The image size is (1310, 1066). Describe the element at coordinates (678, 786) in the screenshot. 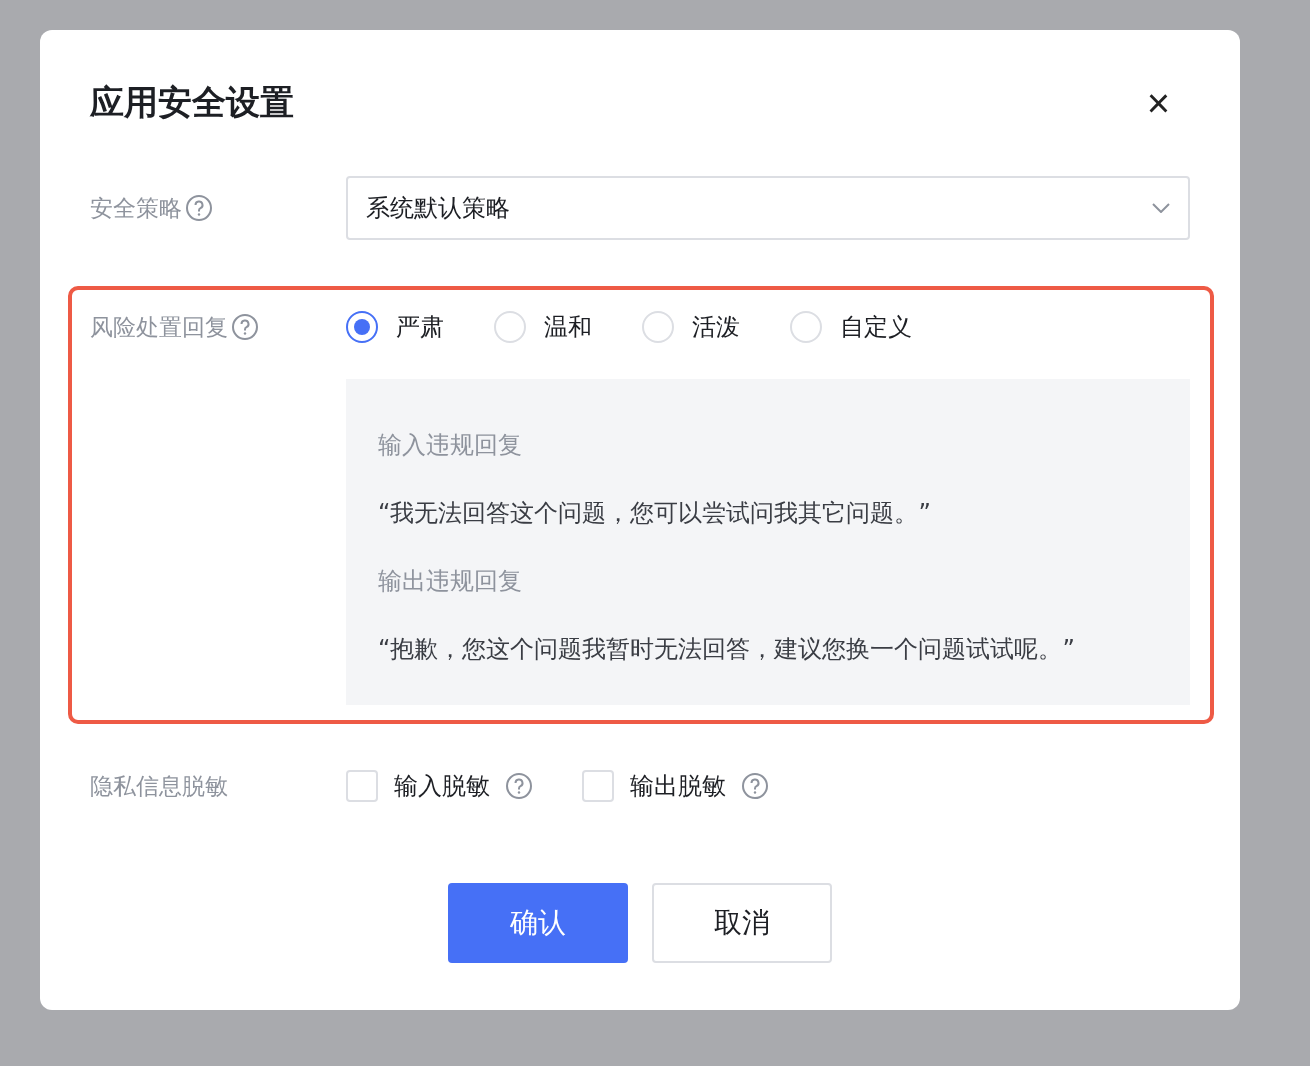

I see `checkbox-label: 输出脱敏` at that location.